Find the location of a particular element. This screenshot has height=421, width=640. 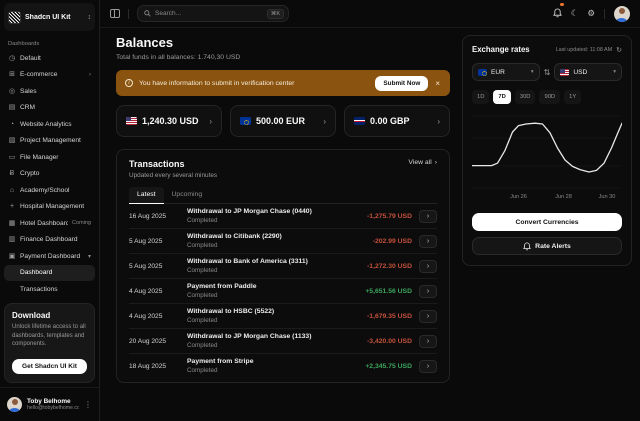

period-1y: 1Y is located at coordinates (573, 97).